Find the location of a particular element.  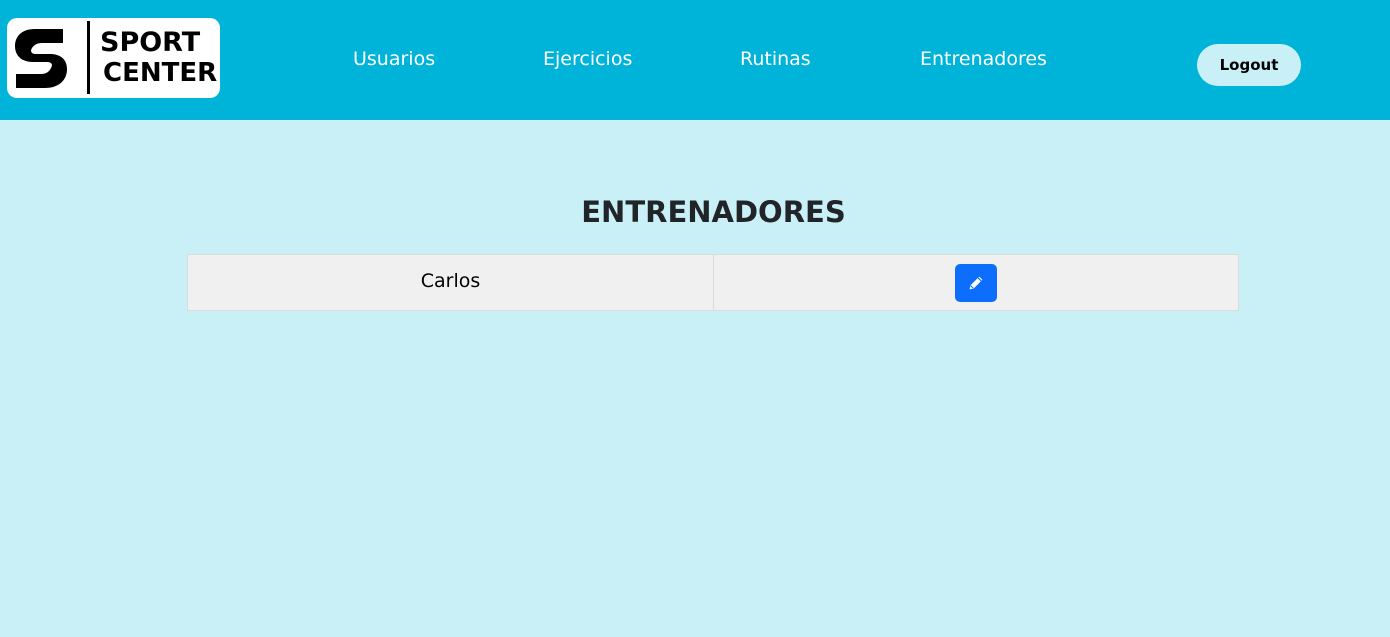

edit-trainer-button is located at coordinates (976, 282).